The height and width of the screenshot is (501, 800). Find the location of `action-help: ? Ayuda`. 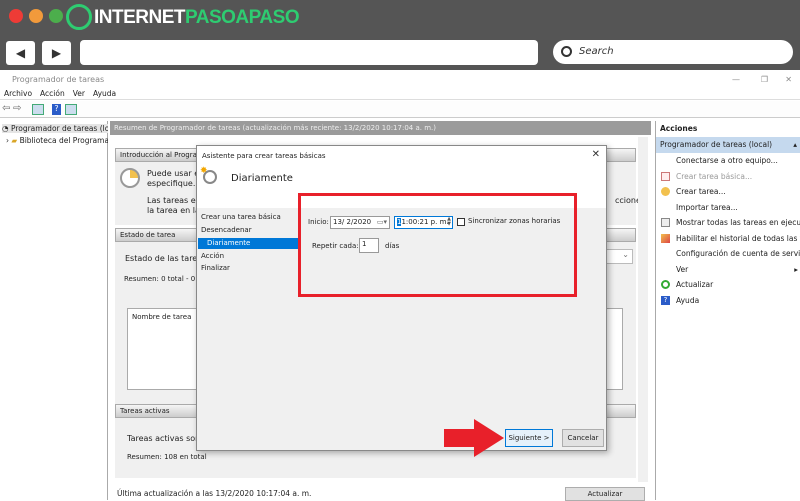

action-help: ? Ayuda is located at coordinates (728, 301).